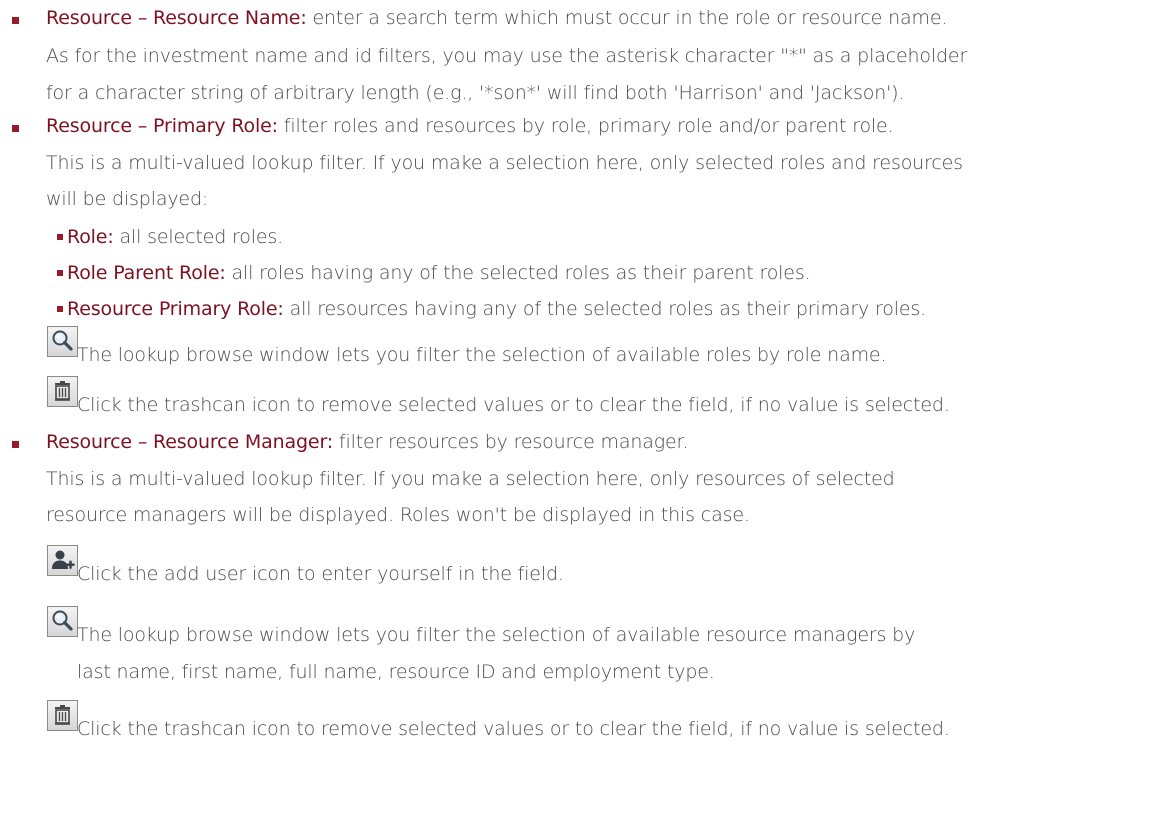 This screenshot has width=1169, height=816. What do you see at coordinates (162, 126) in the screenshot?
I see `term-label: Resource – Primary Role:` at bounding box center [162, 126].